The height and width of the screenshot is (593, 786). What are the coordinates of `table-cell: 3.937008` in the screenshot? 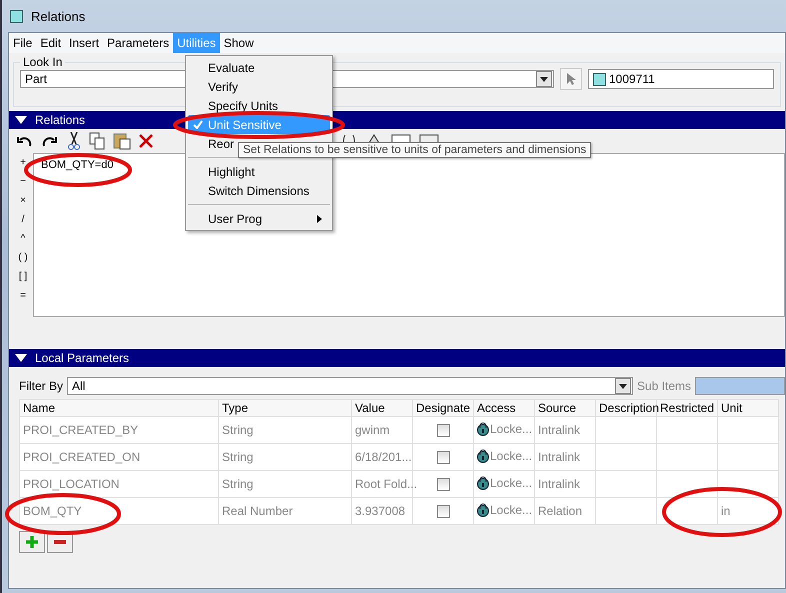 It's located at (382, 511).